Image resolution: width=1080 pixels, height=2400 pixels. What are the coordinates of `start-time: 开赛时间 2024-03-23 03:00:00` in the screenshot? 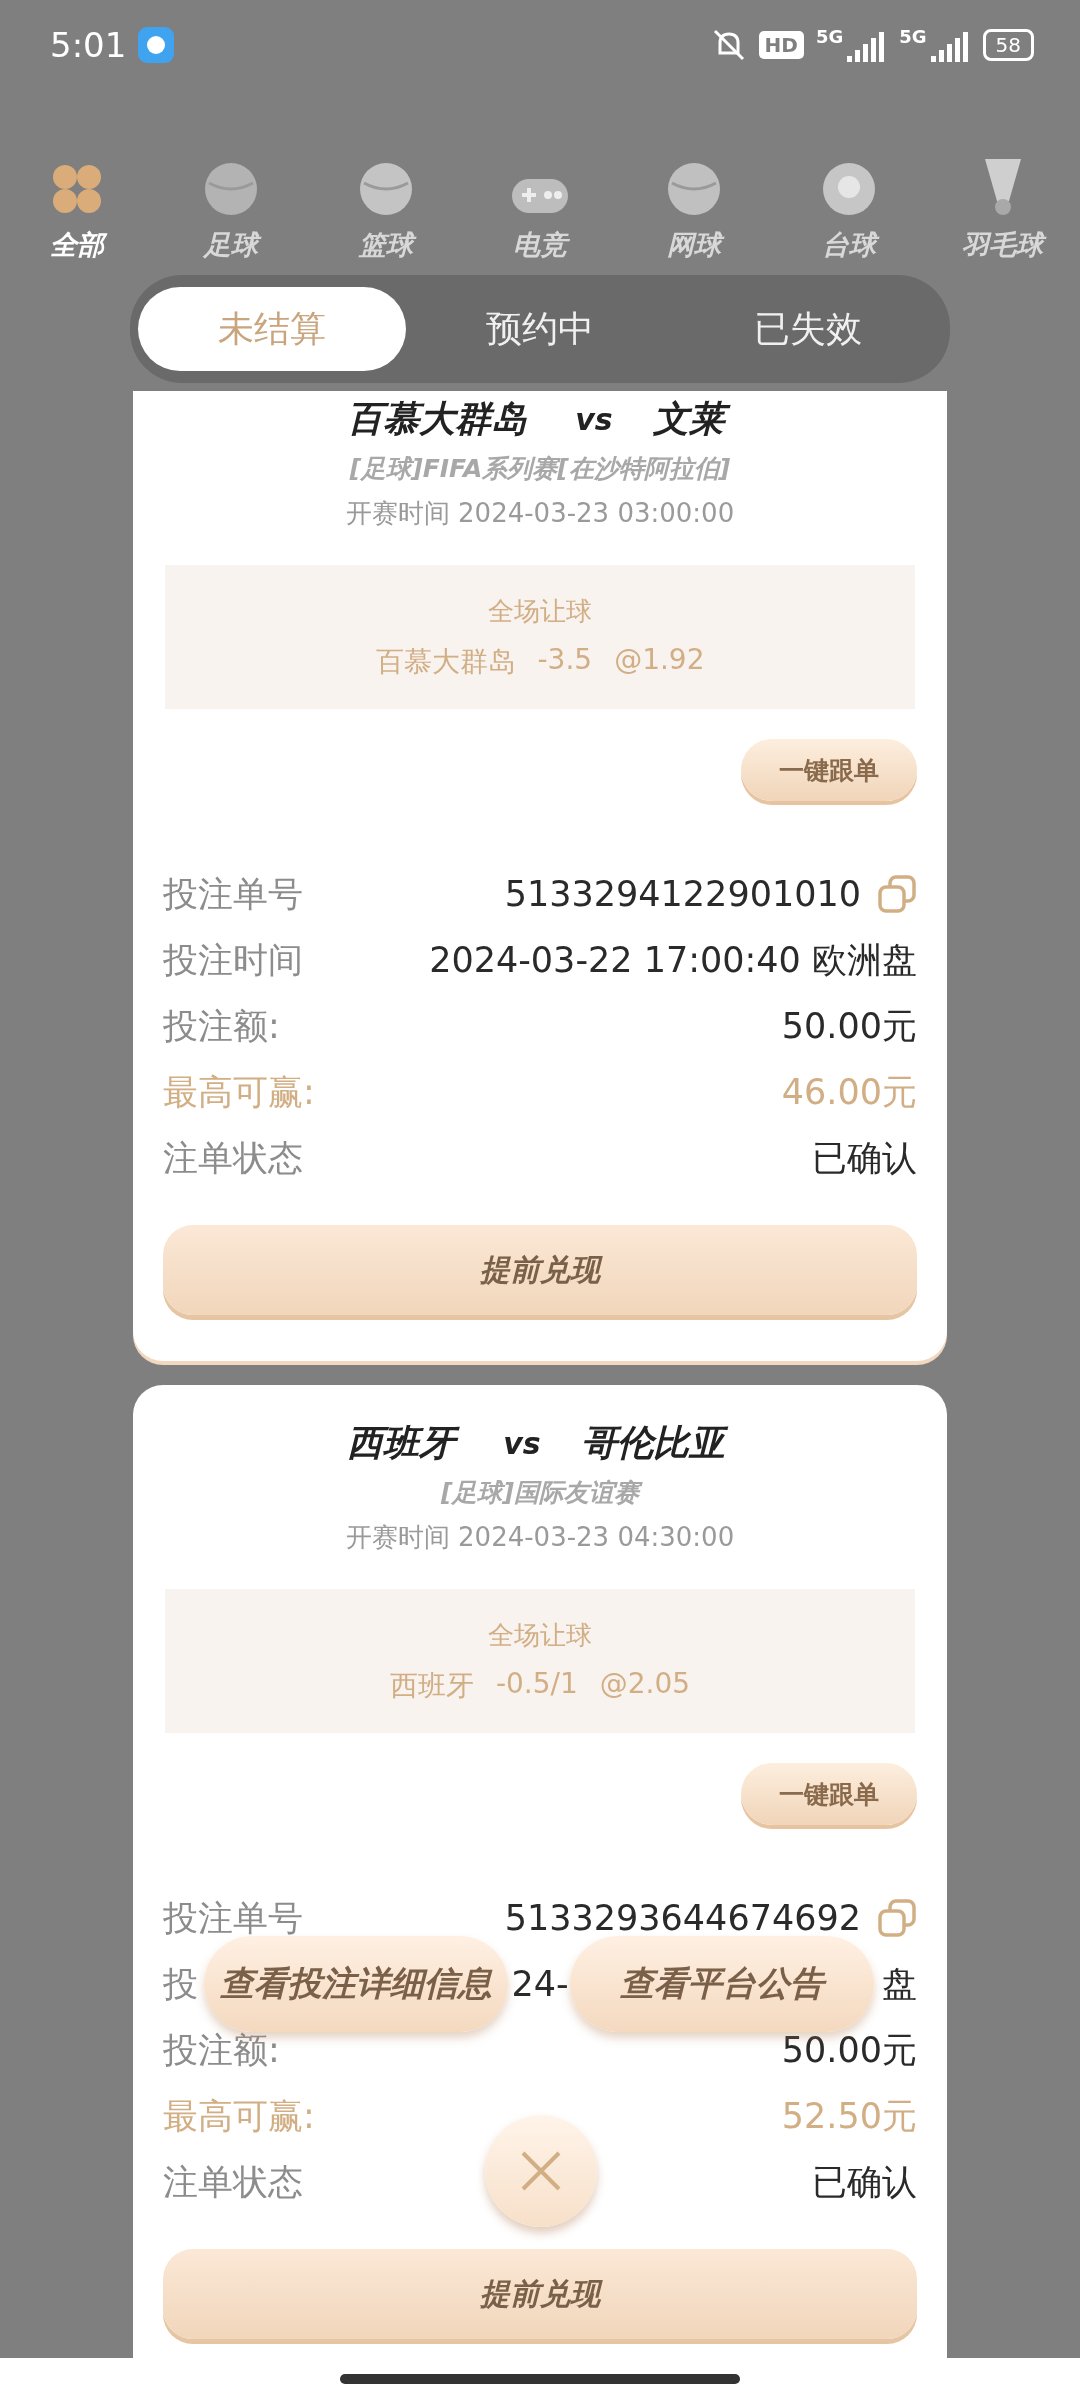 It's located at (540, 513).